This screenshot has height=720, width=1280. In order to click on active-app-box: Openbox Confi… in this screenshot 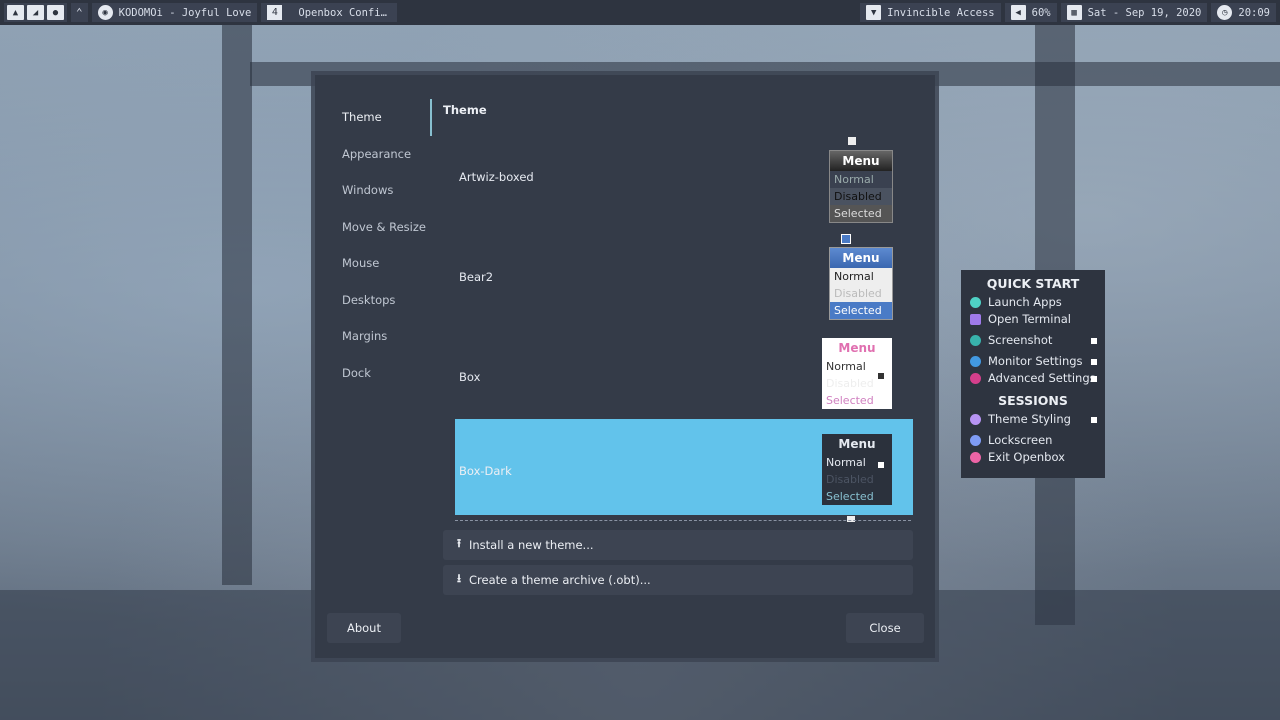, I will do `click(342, 12)`.